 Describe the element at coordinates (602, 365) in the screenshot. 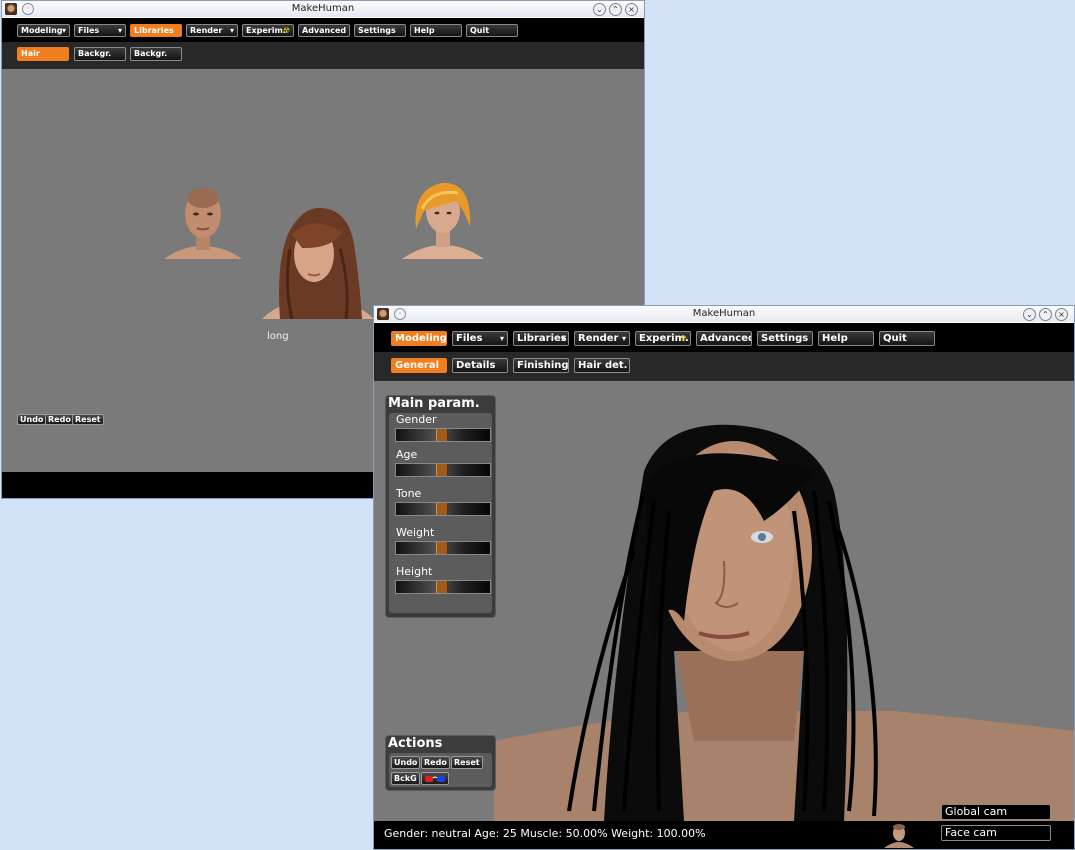

I see `tab-hair-details: Hair det.` at that location.